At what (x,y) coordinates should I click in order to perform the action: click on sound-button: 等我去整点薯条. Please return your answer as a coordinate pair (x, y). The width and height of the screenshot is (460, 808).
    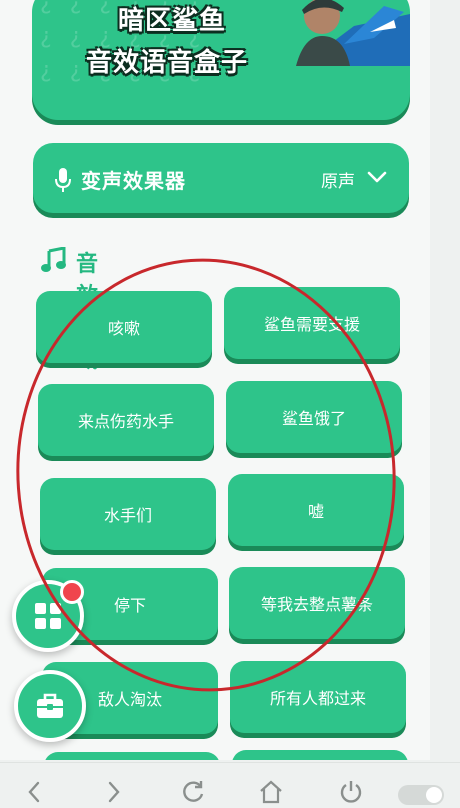
    Looking at the image, I should click on (317, 603).